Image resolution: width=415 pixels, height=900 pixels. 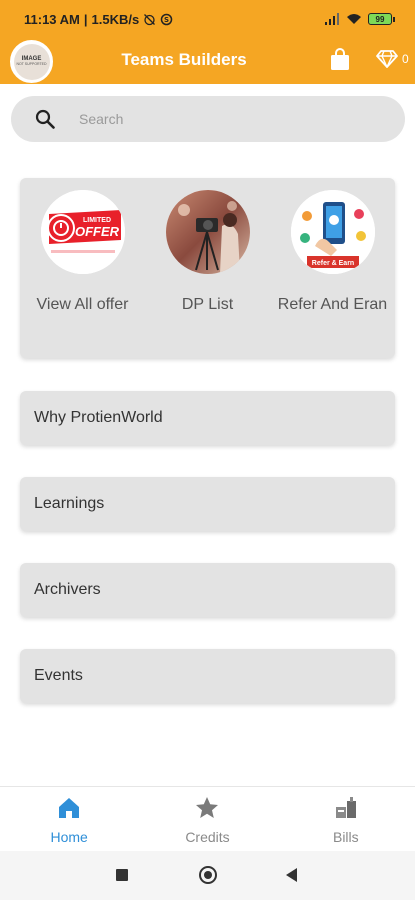 I want to click on status-right: 99, so click(x=359, y=19).